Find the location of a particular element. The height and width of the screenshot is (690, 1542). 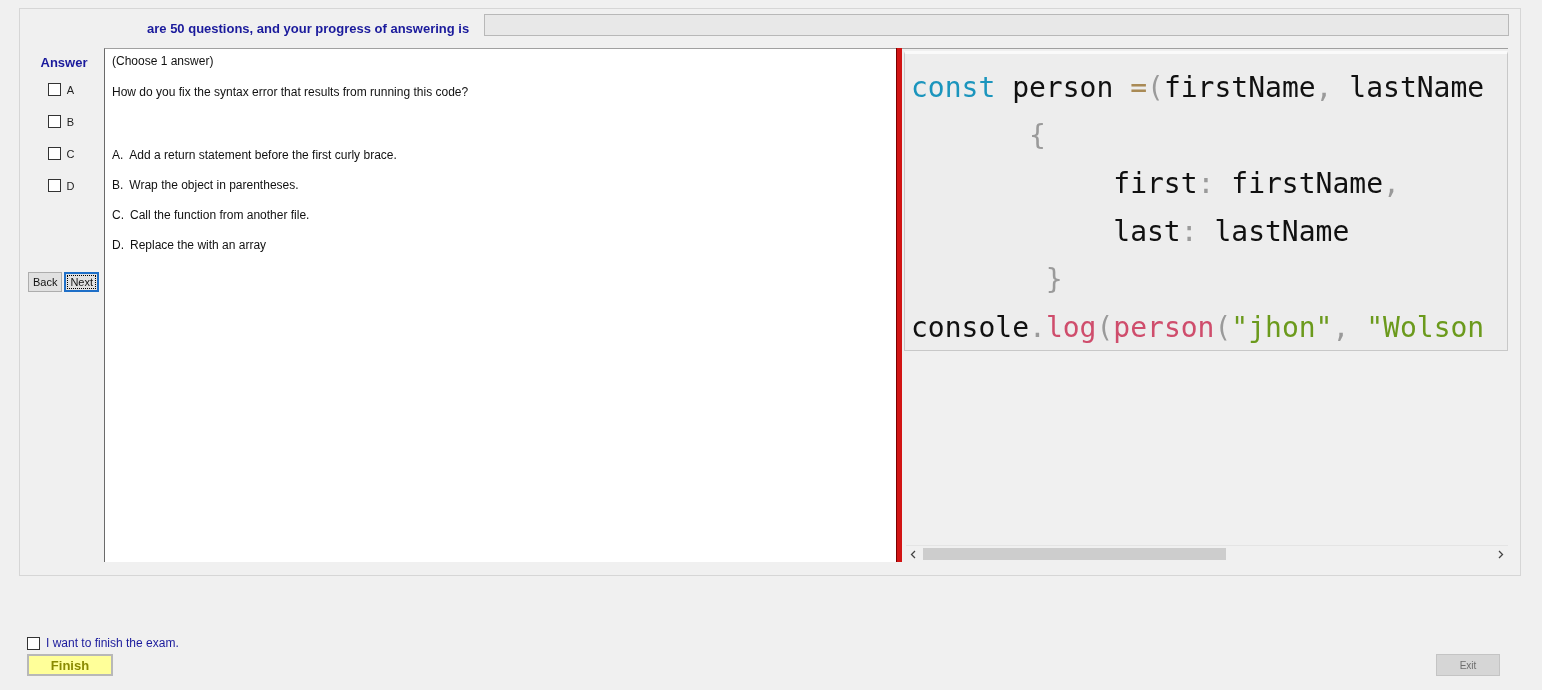

choice-letter: B. is located at coordinates (118, 185).